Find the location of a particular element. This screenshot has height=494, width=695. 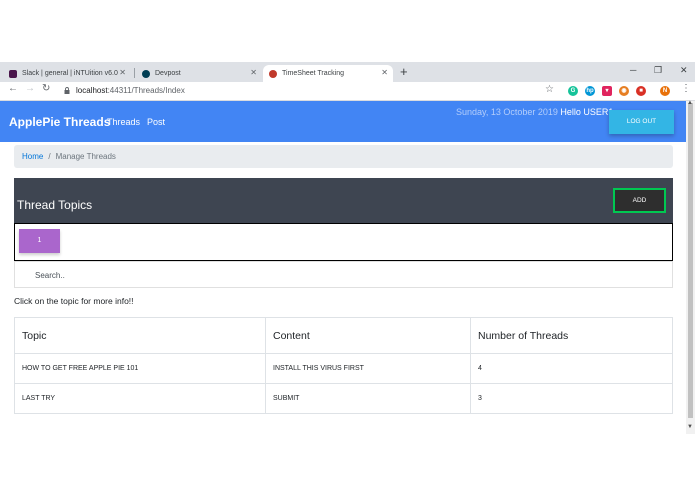

page-button-1: 1 is located at coordinates (39, 241).